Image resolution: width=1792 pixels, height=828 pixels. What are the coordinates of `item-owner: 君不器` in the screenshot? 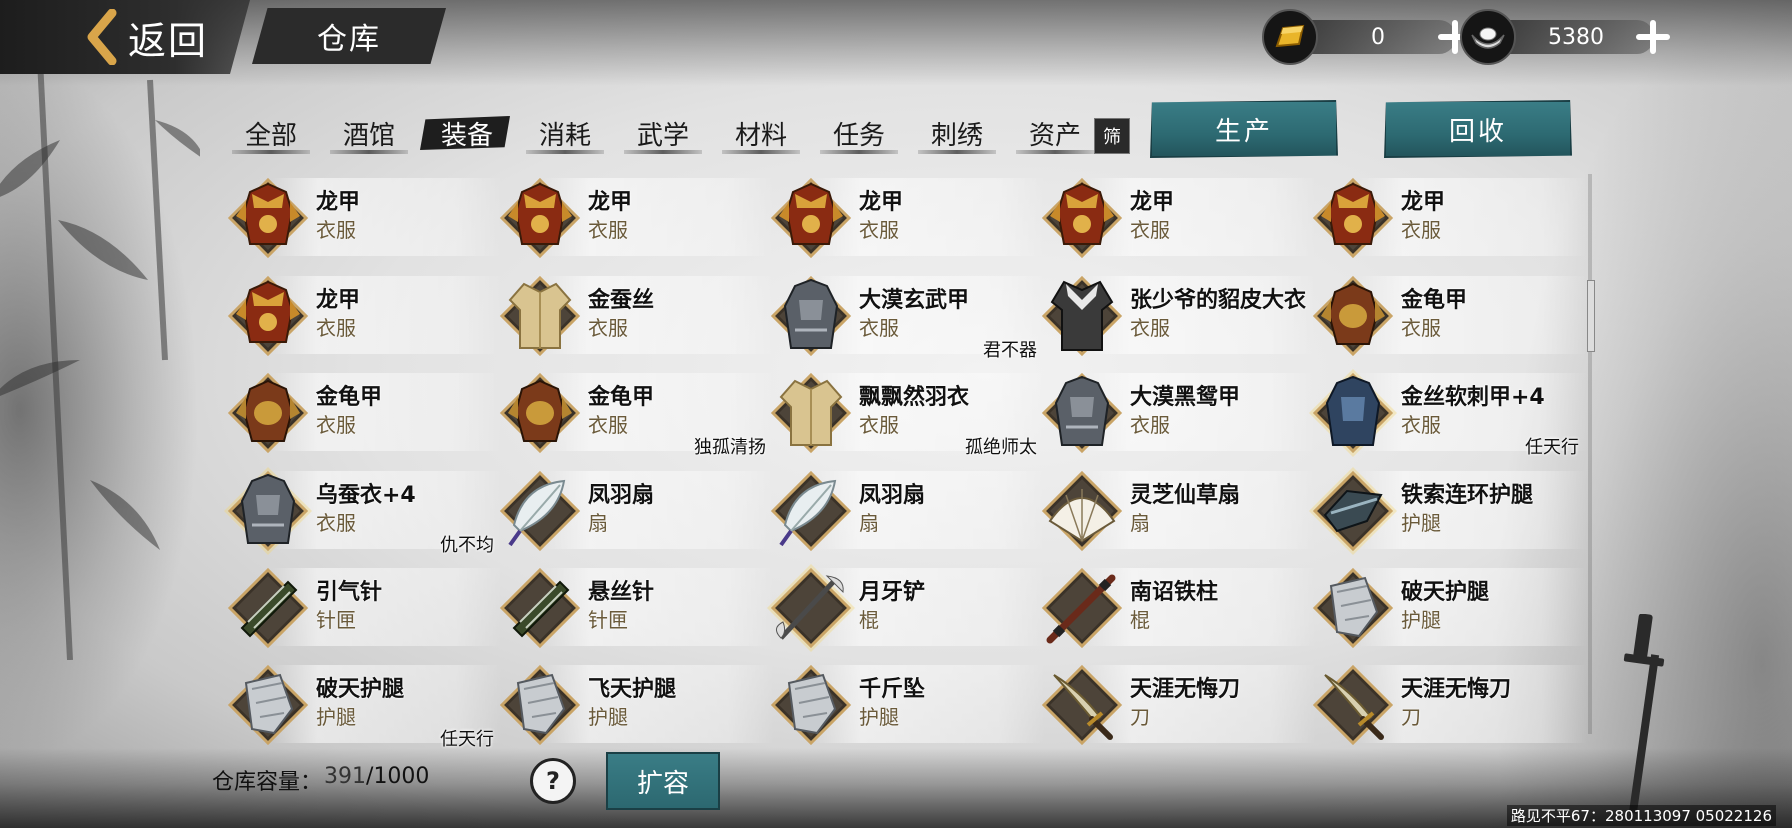 It's located at (1010, 350).